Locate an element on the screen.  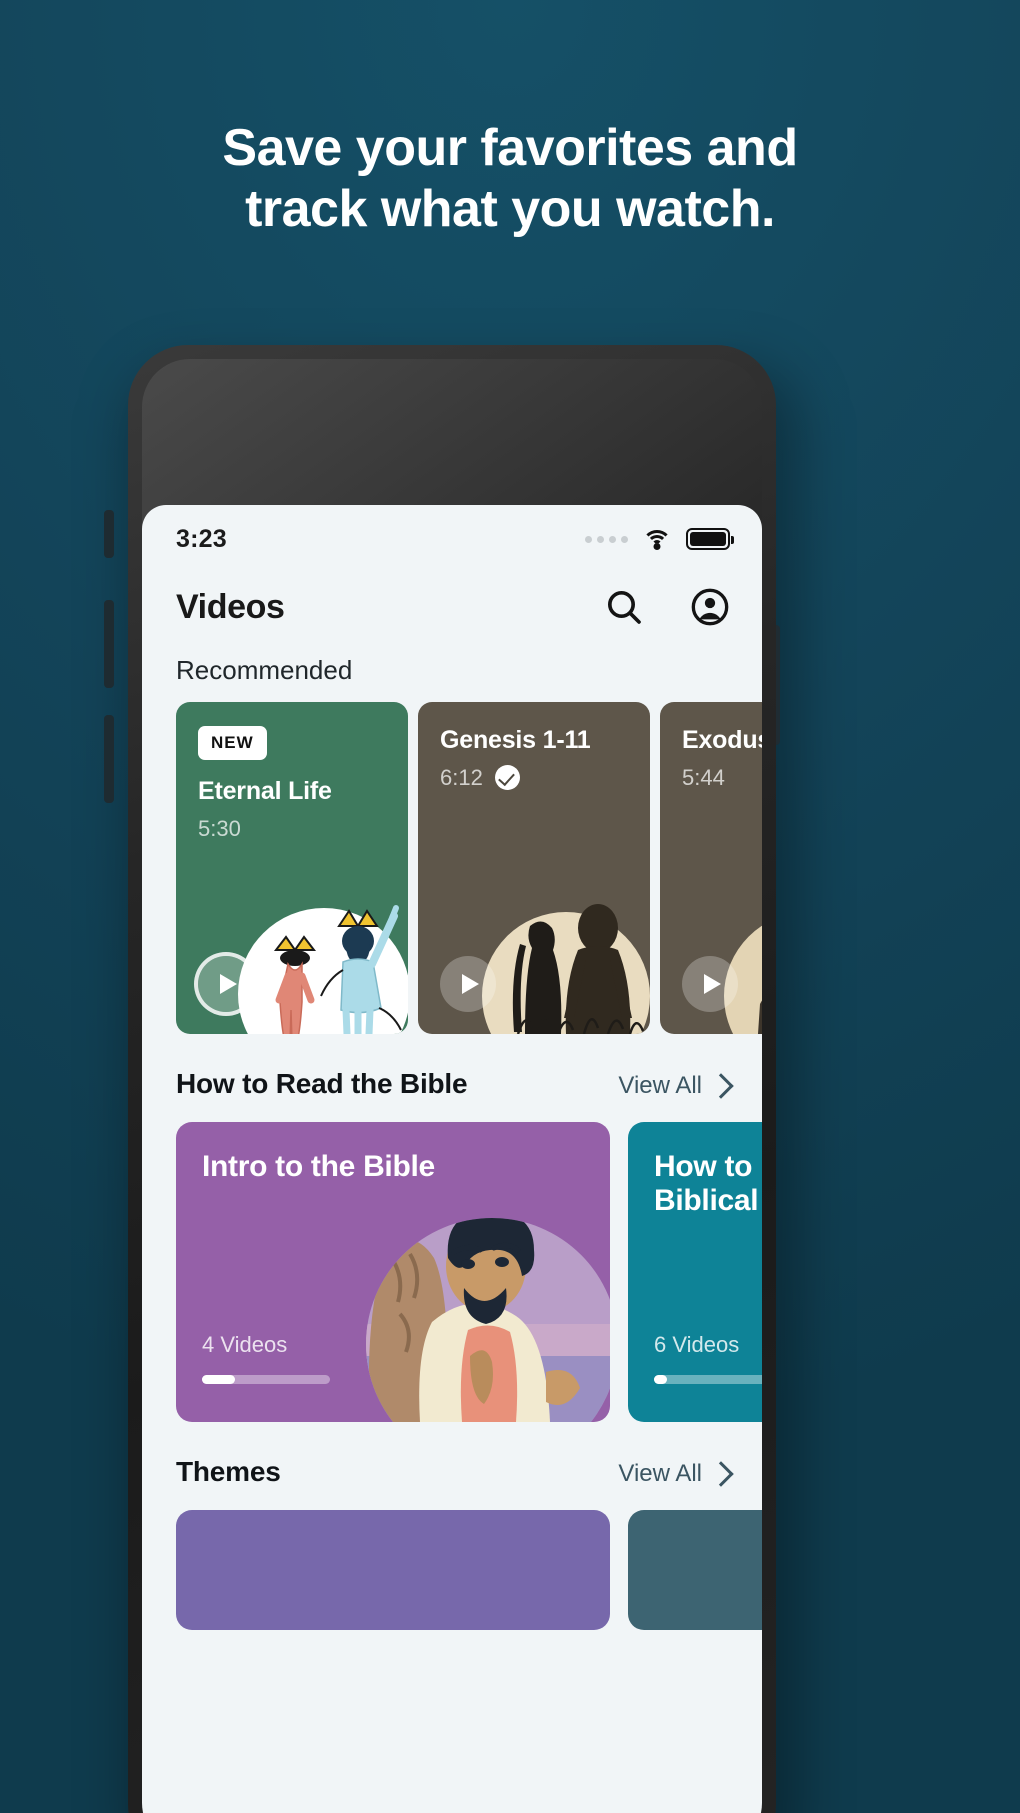
video-card: Exodus 1-18 5:44 is located at coordinates (711, 868).